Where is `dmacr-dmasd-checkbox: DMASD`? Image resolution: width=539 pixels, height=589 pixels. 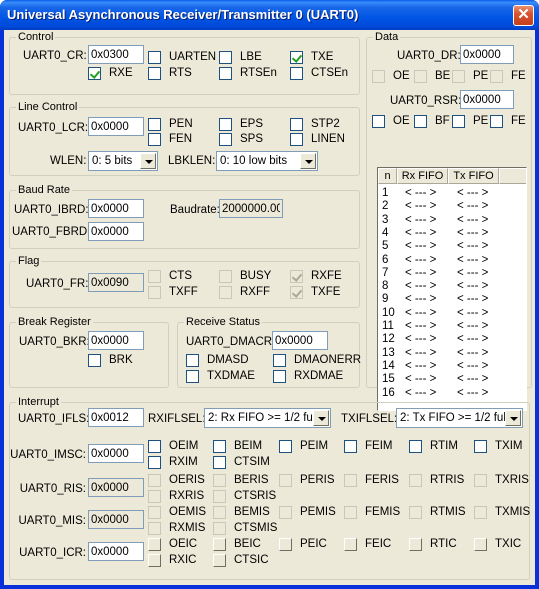
dmacr-dmasd-checkbox: DMASD is located at coordinates (217, 361).